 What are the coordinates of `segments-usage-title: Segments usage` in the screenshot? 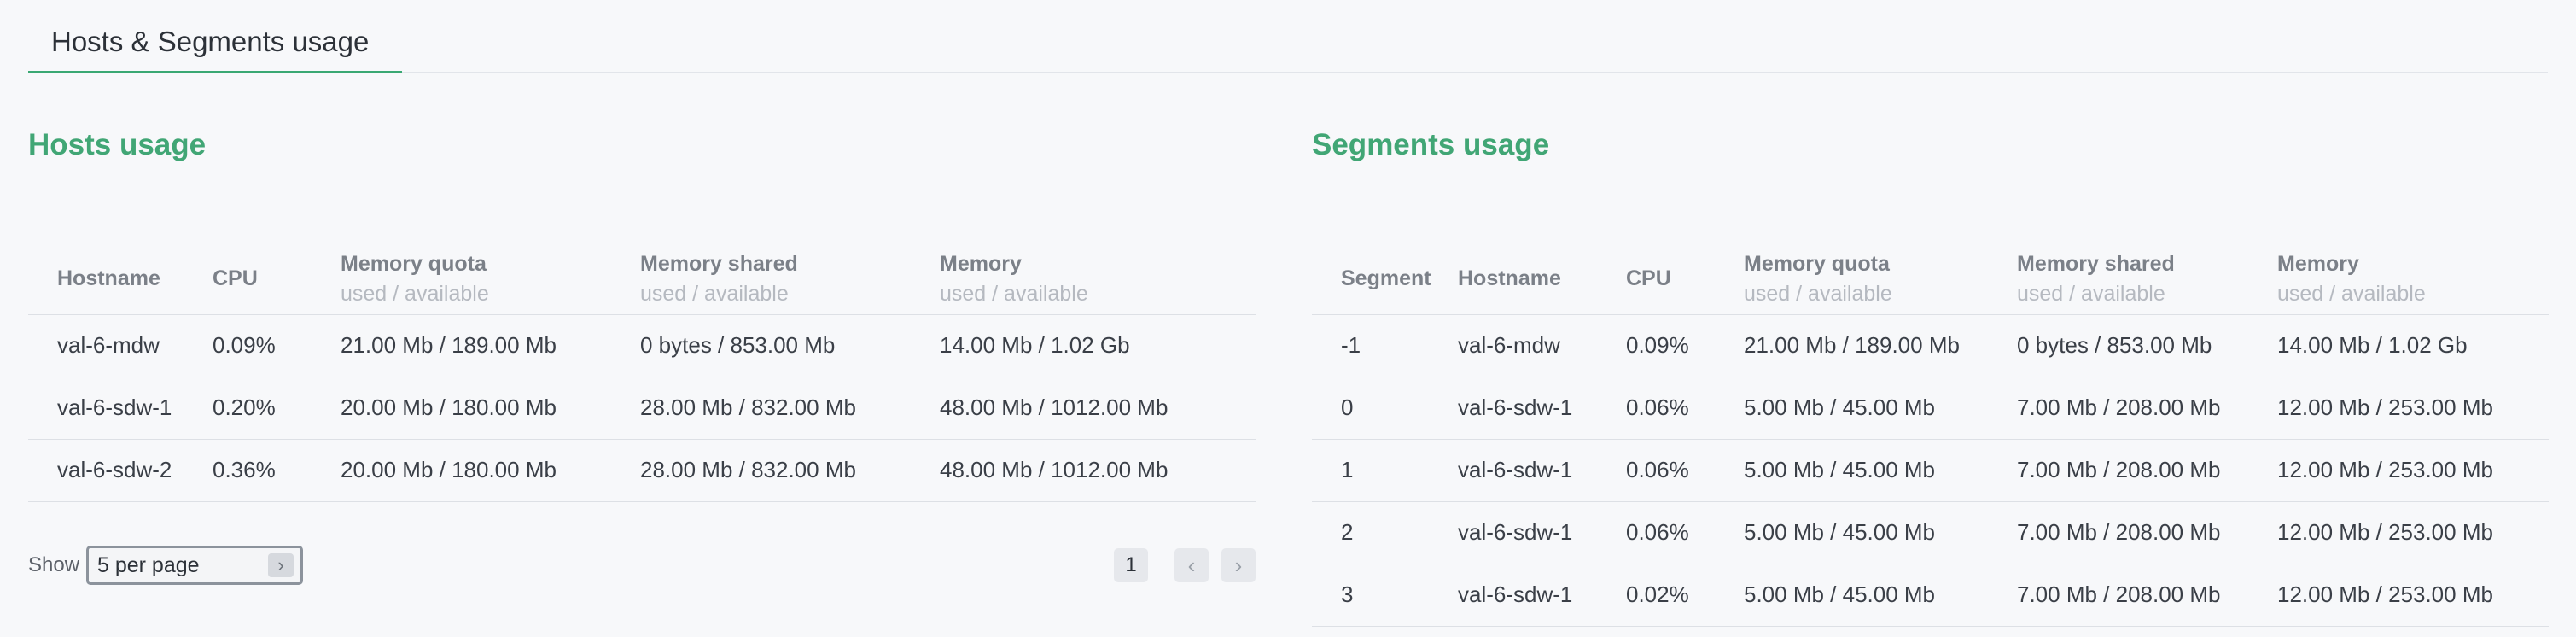 It's located at (1431, 144).